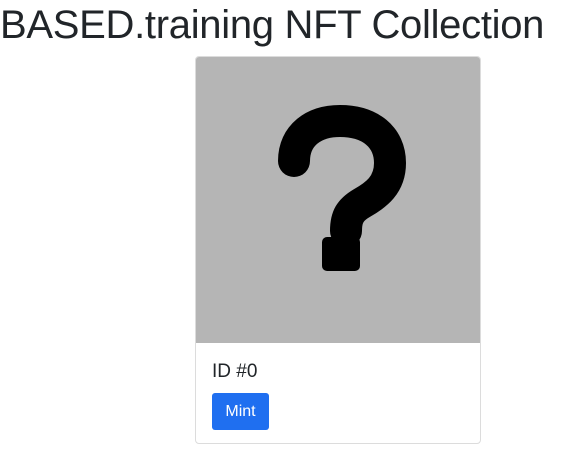  I want to click on card-body: ID #0 Mint, so click(338, 393).